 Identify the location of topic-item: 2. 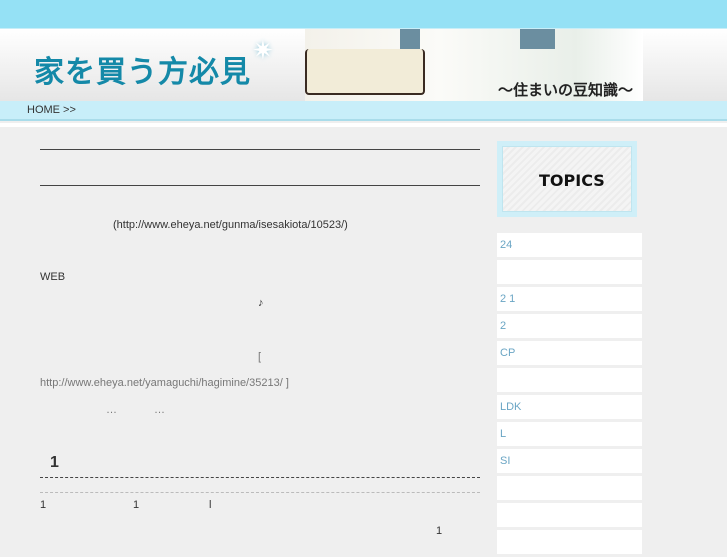
(569, 326).